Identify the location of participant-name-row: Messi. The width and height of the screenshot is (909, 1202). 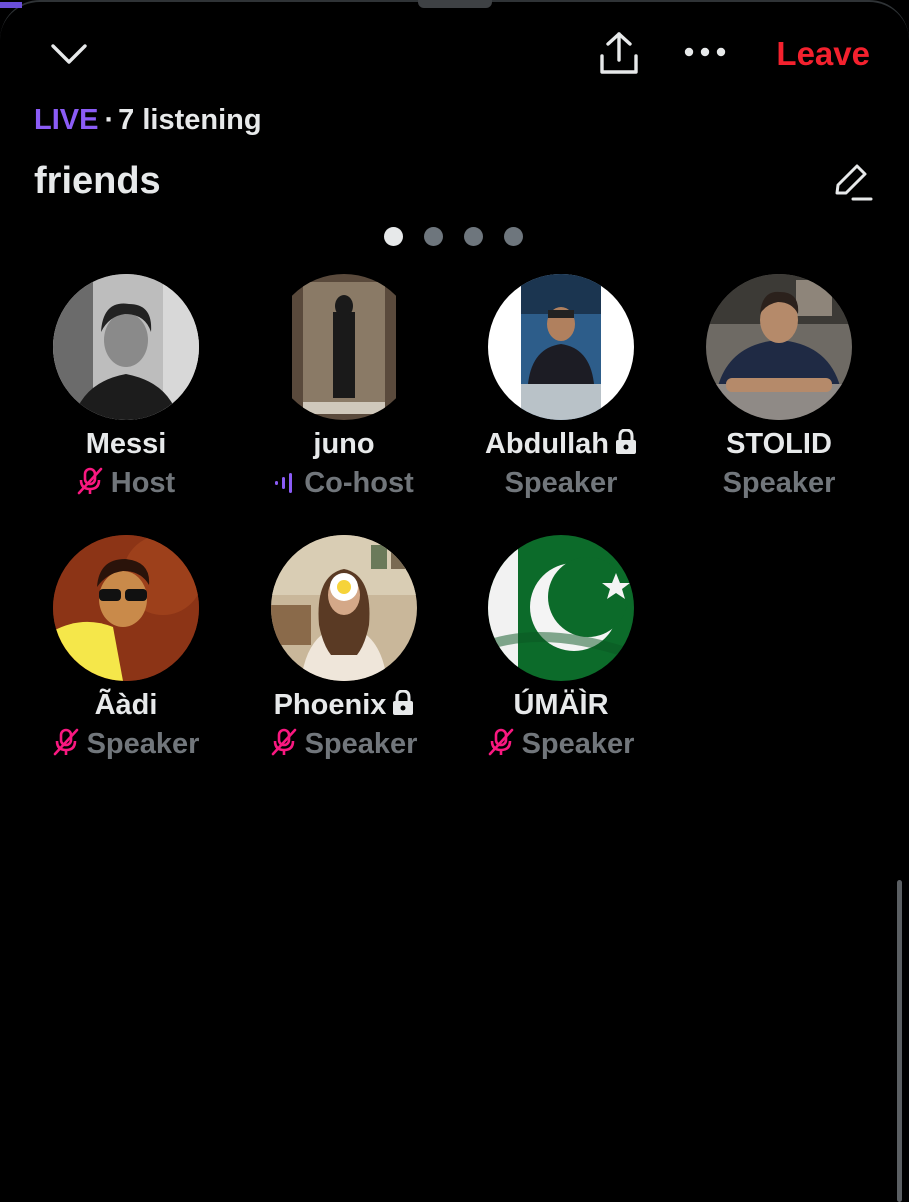
(126, 444).